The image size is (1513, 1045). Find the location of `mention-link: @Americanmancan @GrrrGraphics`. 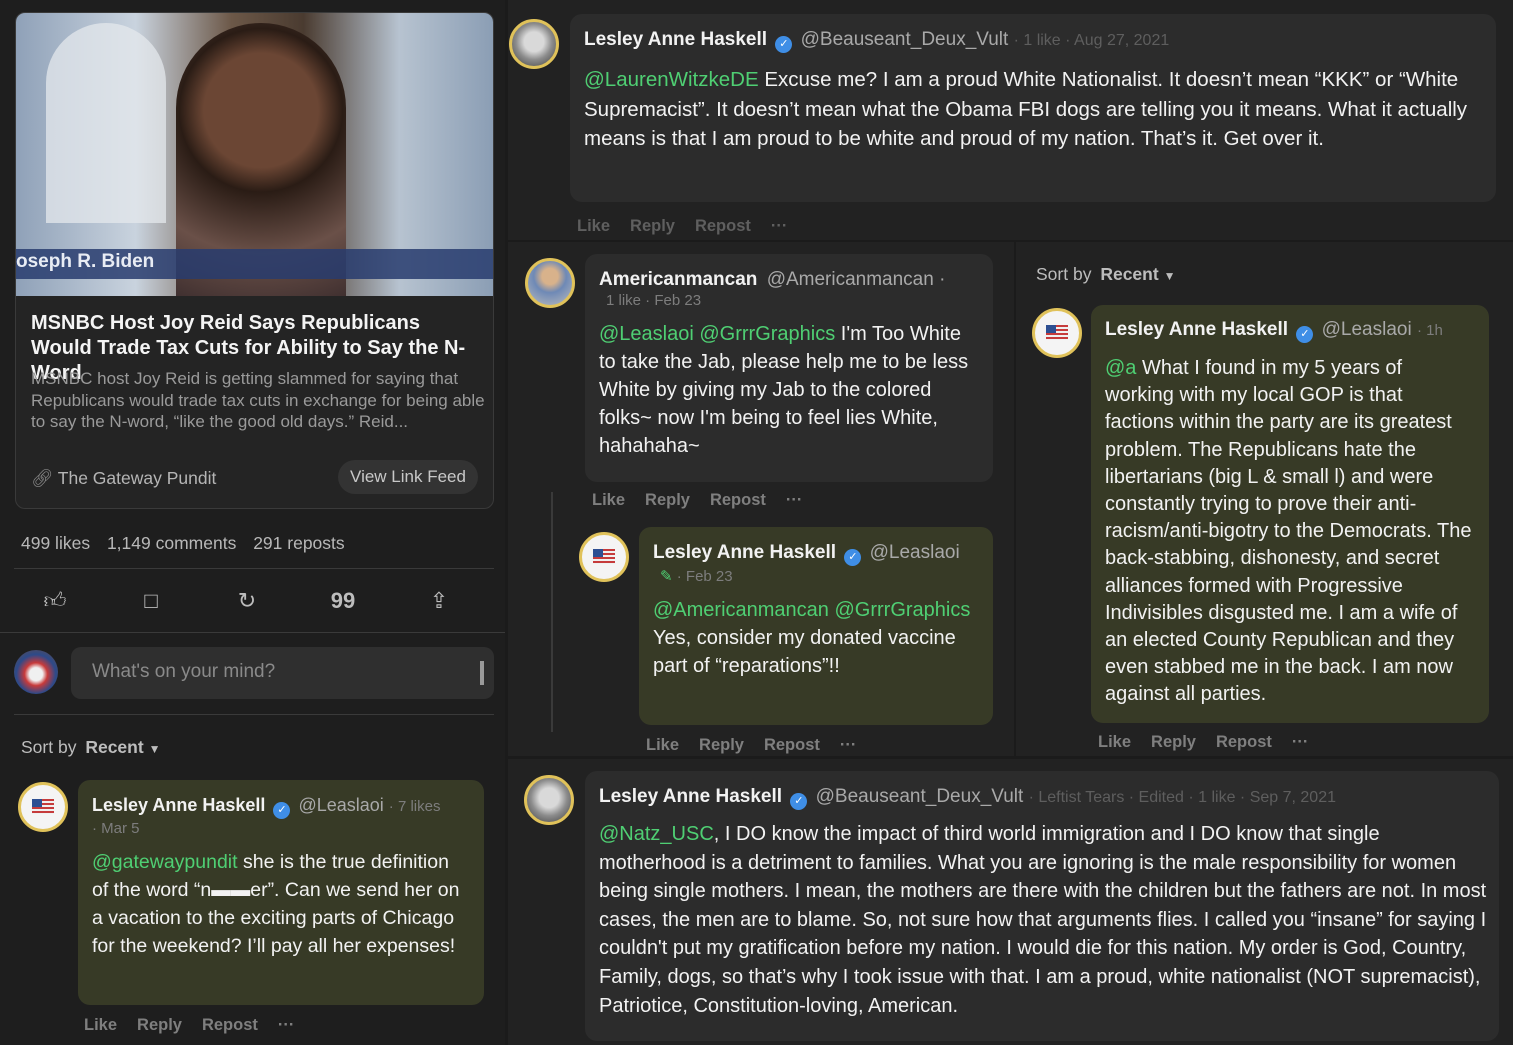

mention-link: @Americanmancan @GrrrGraphics is located at coordinates (811, 610).